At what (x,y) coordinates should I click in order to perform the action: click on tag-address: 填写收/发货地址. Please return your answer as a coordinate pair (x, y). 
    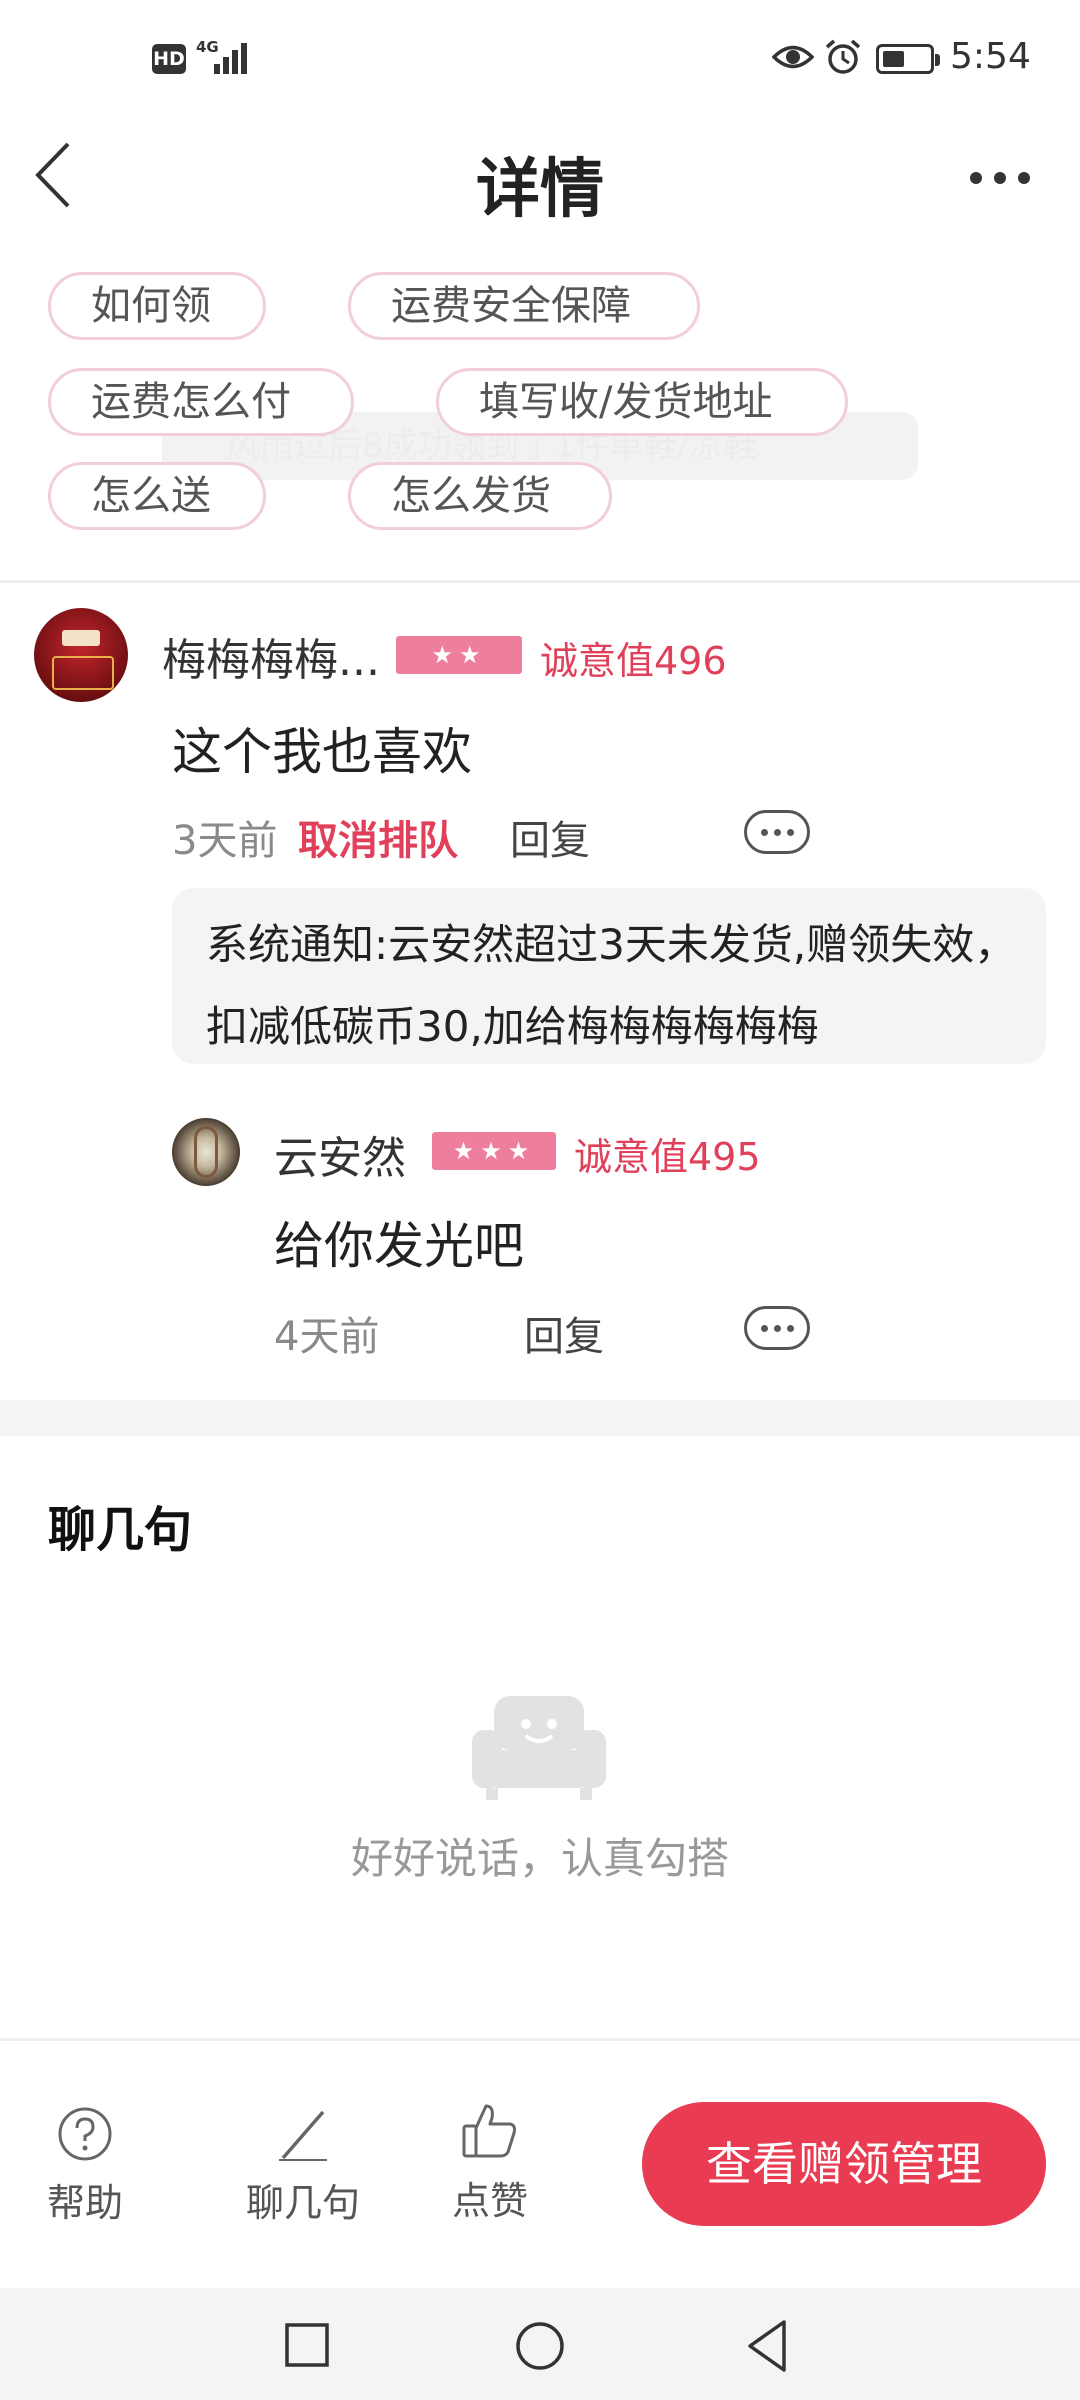
    Looking at the image, I should click on (642, 402).